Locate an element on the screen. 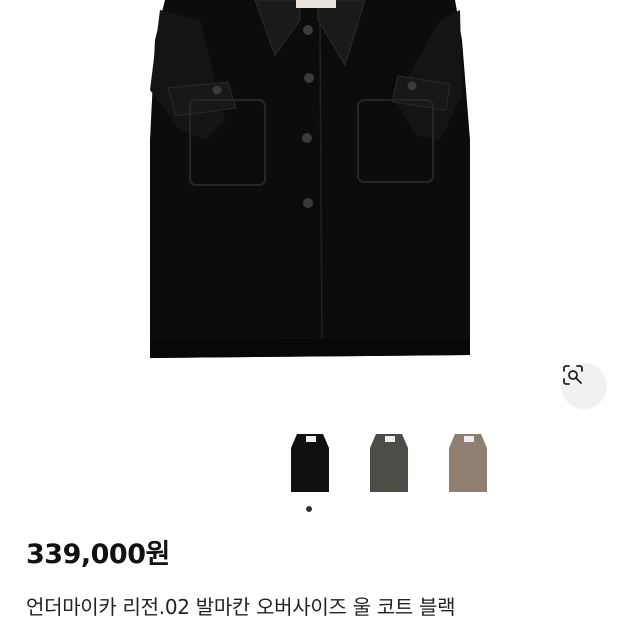 Image resolution: width=620 pixels, height=620 pixels. active-thumbnail-indicator is located at coordinates (309, 509).